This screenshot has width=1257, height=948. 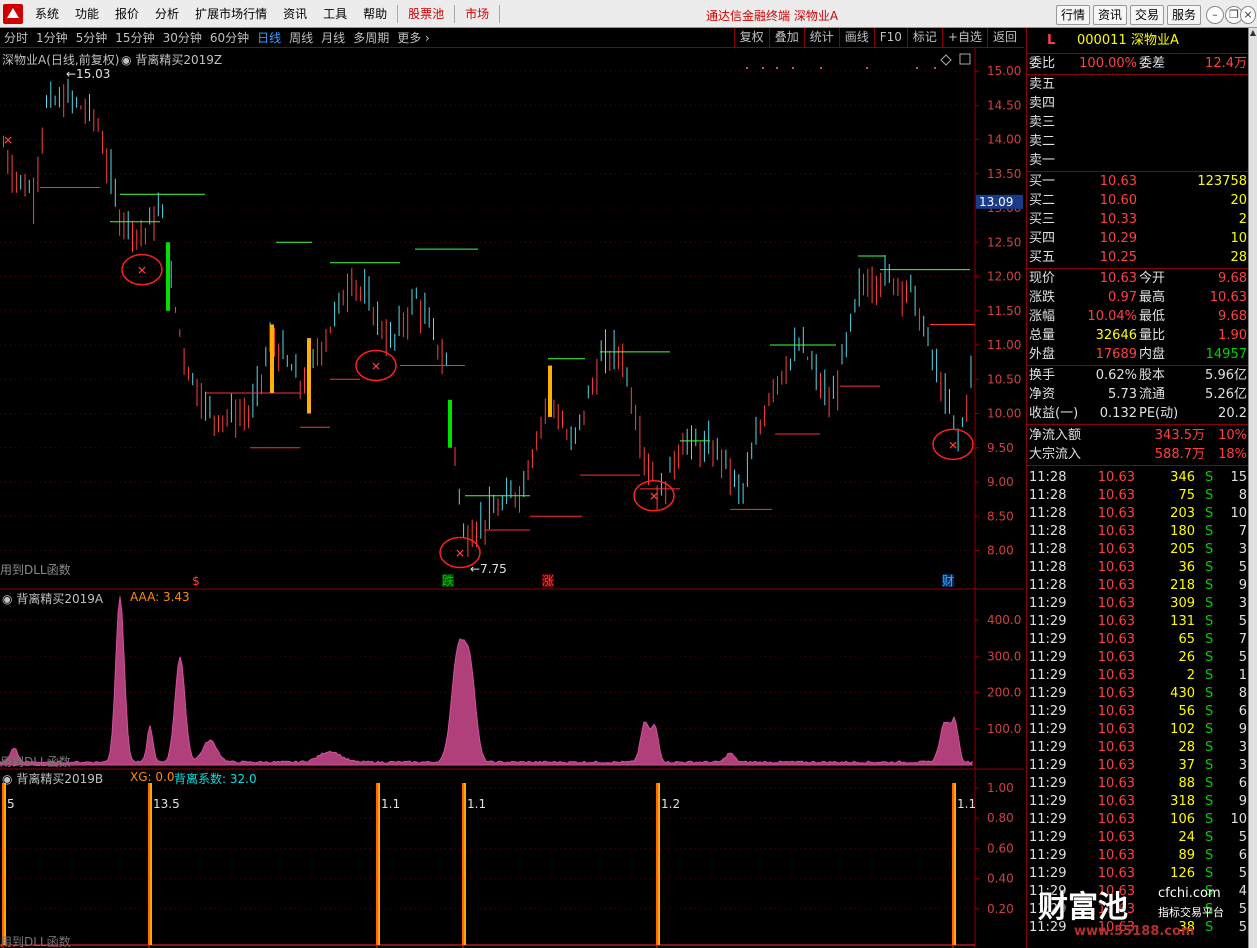 I want to click on tick-count: 8, so click(x=1242, y=693).